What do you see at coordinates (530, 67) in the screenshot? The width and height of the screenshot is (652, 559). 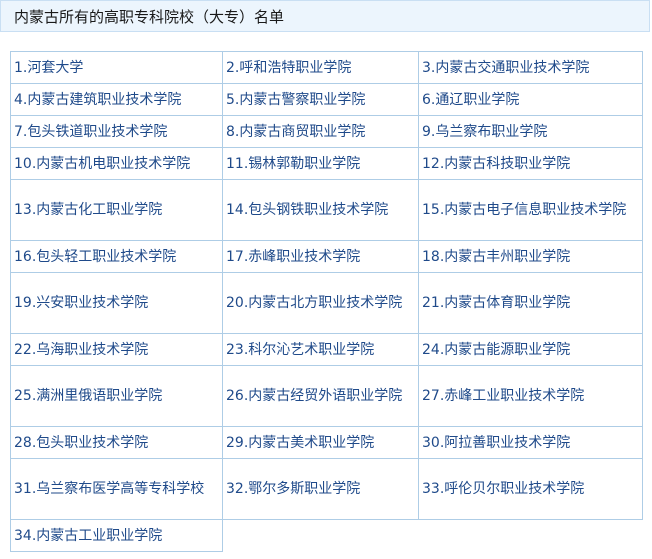 I see `school-cell: 3.内蒙古交通职业技术学院` at bounding box center [530, 67].